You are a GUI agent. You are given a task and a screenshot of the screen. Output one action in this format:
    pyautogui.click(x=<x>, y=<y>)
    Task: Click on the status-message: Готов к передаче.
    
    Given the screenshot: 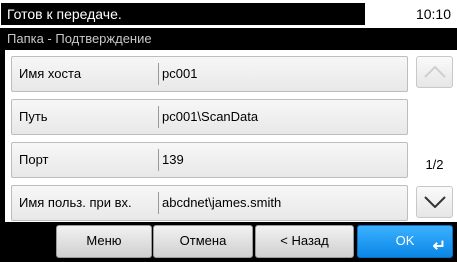 What is the action you would take?
    pyautogui.click(x=183, y=14)
    